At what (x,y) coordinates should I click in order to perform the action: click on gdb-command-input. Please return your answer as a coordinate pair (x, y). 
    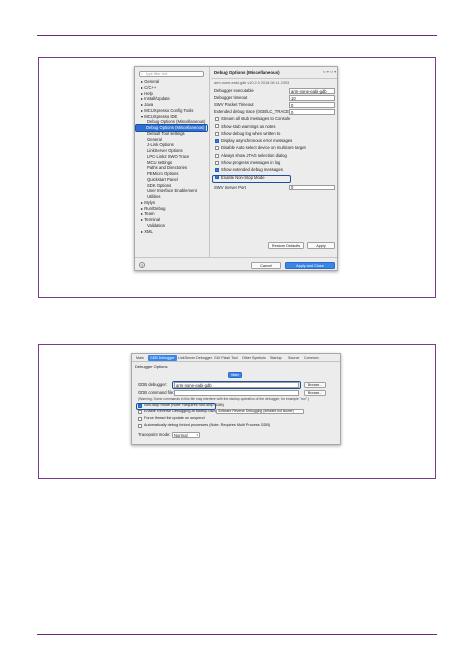
    Looking at the image, I should click on (236, 393).